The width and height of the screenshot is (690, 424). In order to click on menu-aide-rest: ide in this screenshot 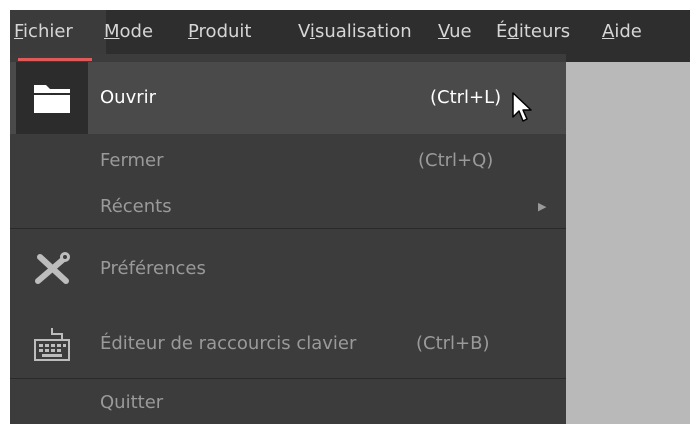, I will do `click(628, 31)`.